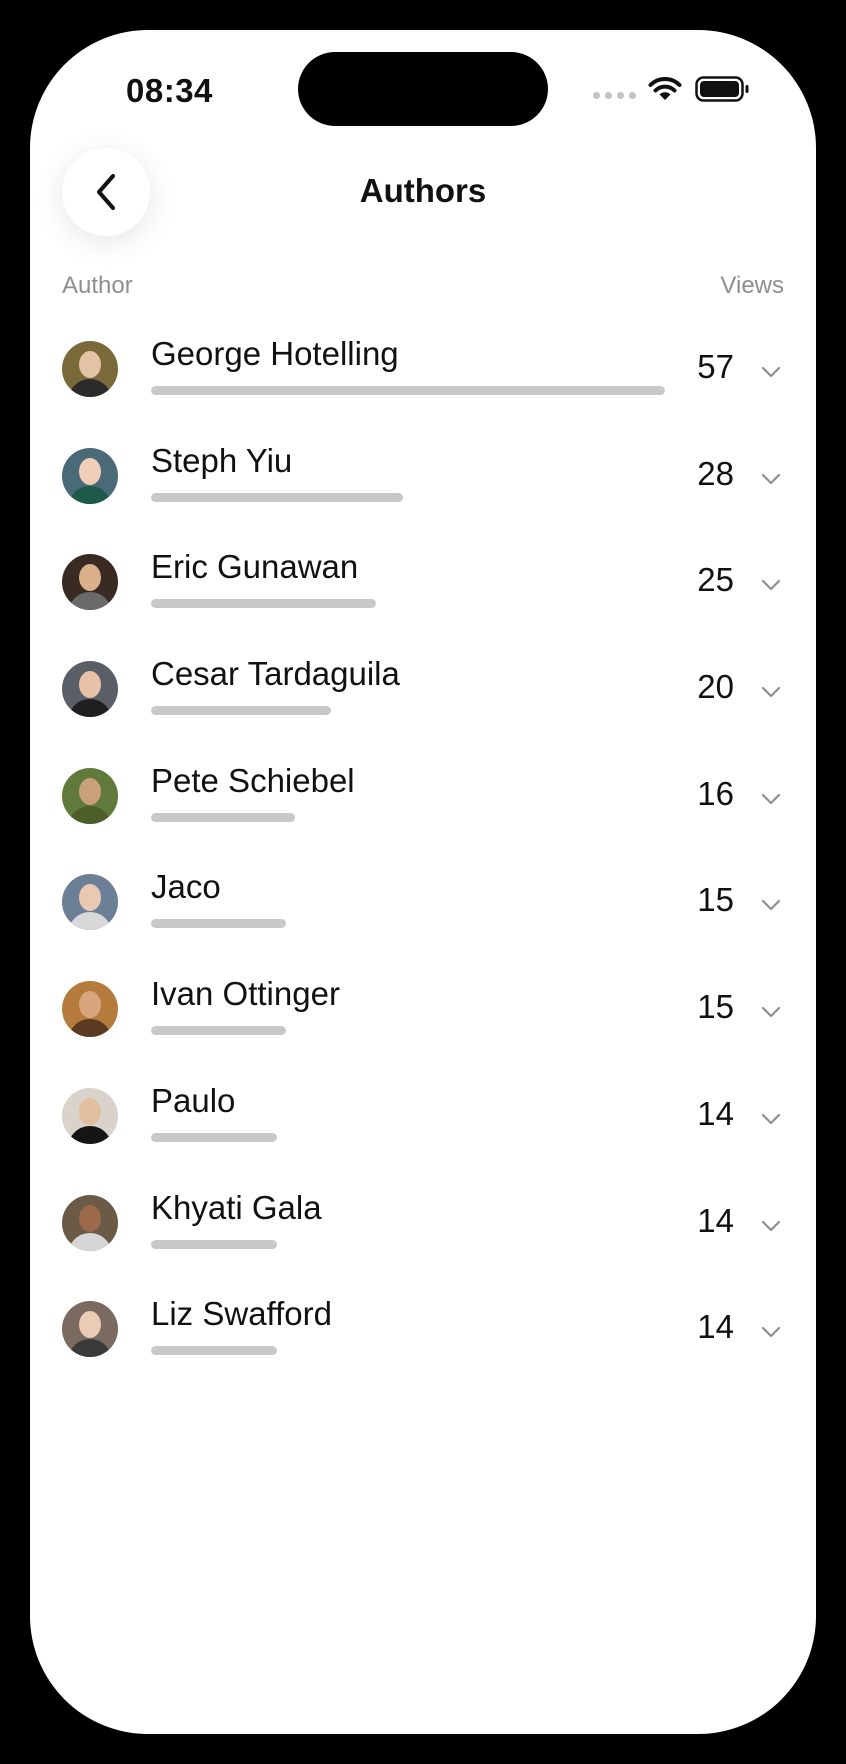 This screenshot has height=1764, width=846. Describe the element at coordinates (186, 887) in the screenshot. I see `author-name: Jaco` at that location.